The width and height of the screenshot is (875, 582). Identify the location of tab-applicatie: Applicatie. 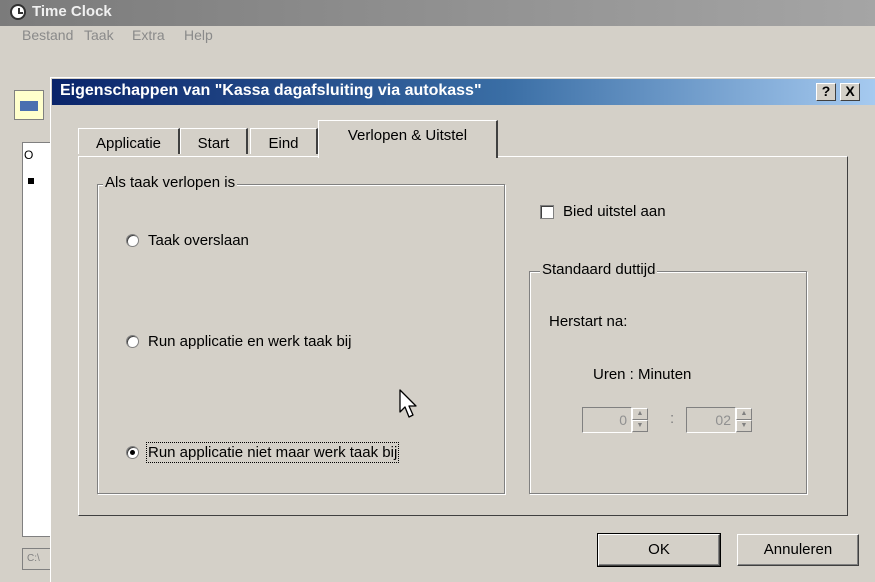
(129, 141).